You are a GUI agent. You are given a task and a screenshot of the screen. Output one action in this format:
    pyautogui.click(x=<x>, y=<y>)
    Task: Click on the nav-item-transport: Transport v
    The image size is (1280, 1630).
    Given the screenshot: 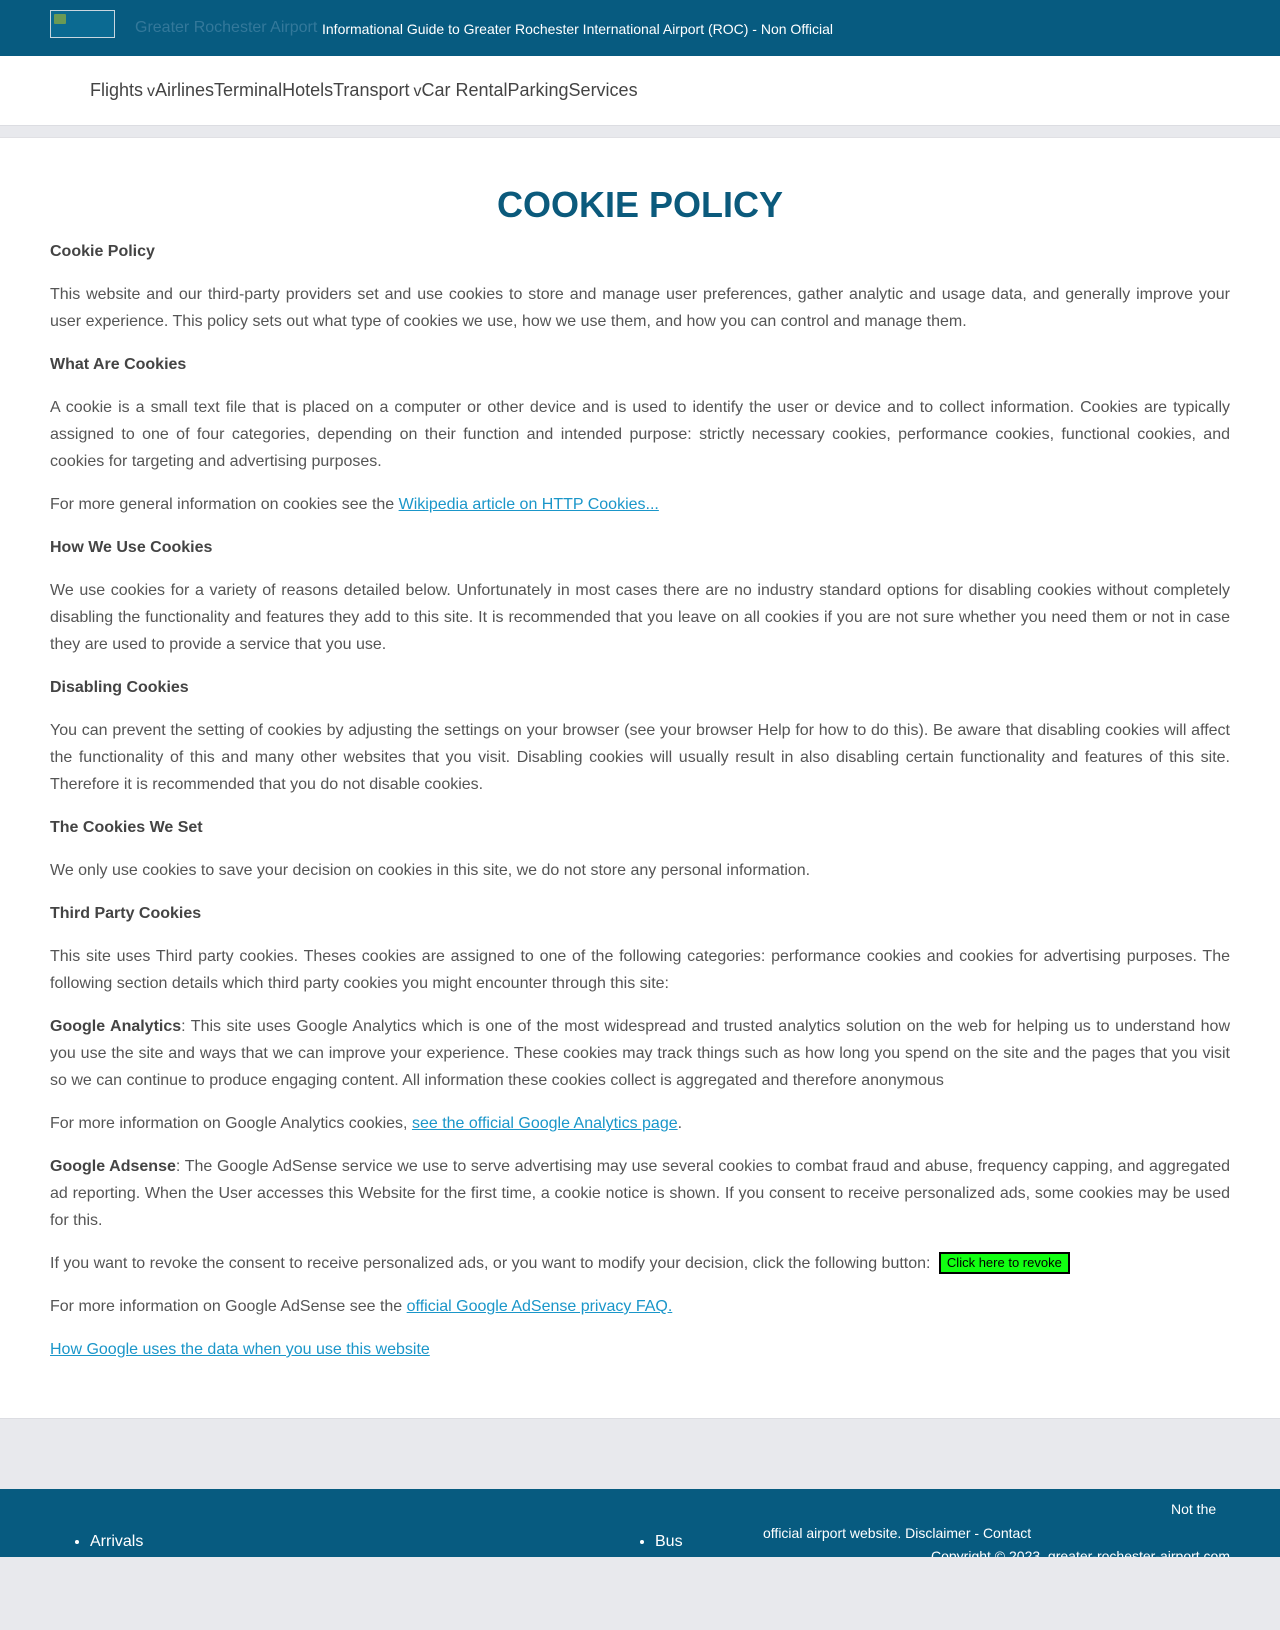 What is the action you would take?
    pyautogui.click(x=377, y=90)
    